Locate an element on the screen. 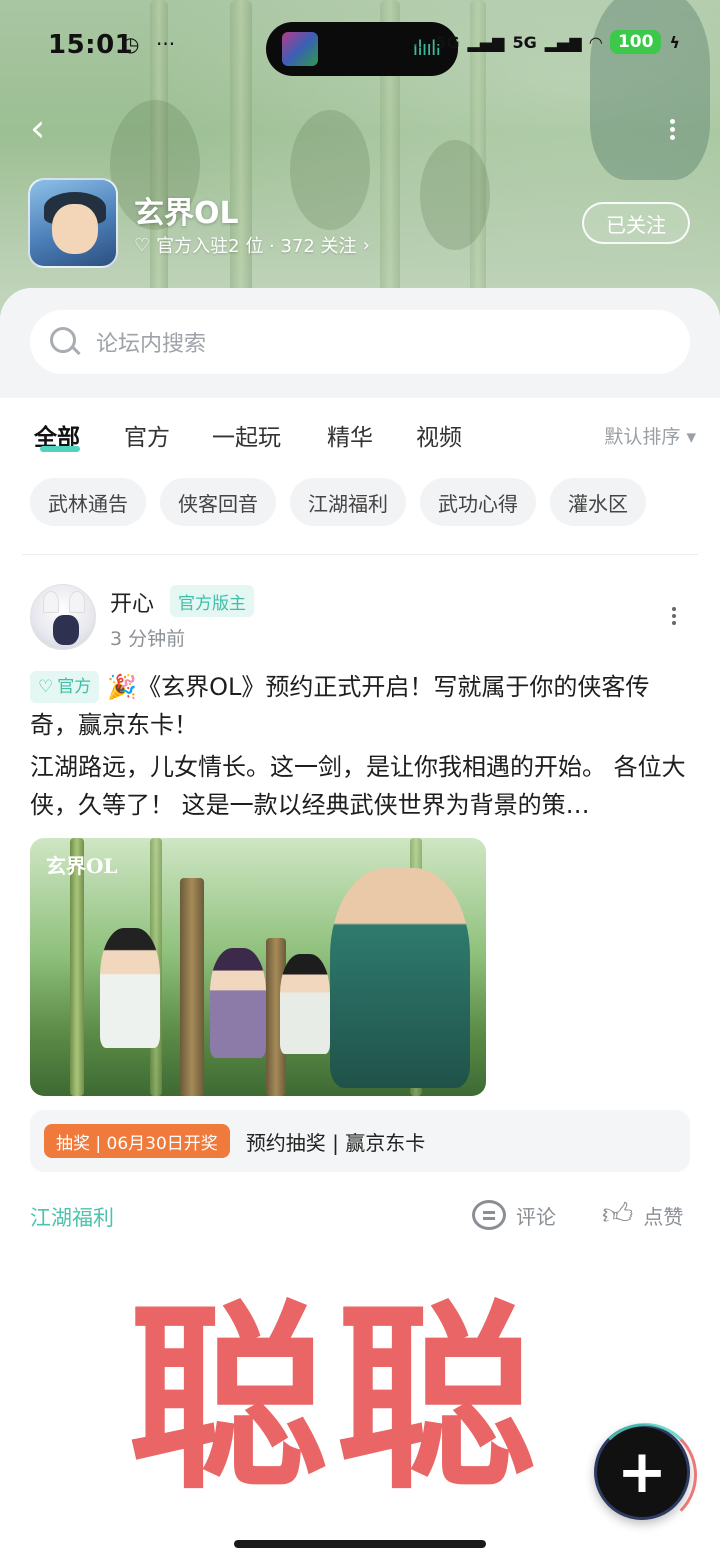  status-right: ☾ 5G ▂▄▆ 5G ▂▄▆ ◠ 100 ϟ is located at coordinates (546, 42).